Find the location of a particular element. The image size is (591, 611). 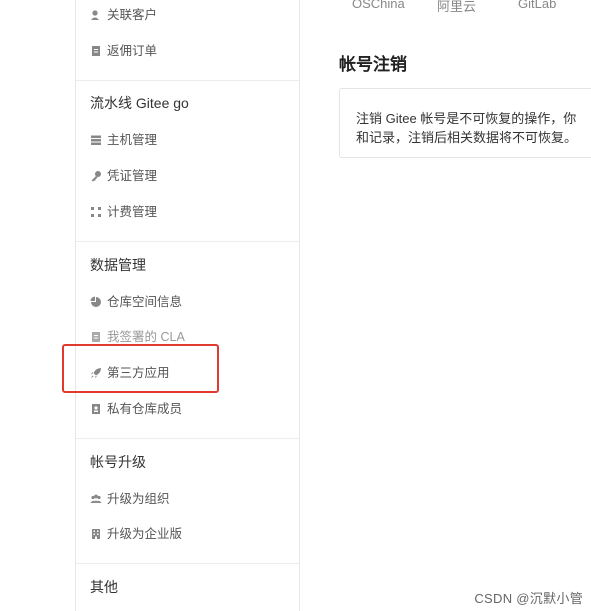

sidebar-item-private-repo-members: 私有仓库成员 is located at coordinates (136, 409).